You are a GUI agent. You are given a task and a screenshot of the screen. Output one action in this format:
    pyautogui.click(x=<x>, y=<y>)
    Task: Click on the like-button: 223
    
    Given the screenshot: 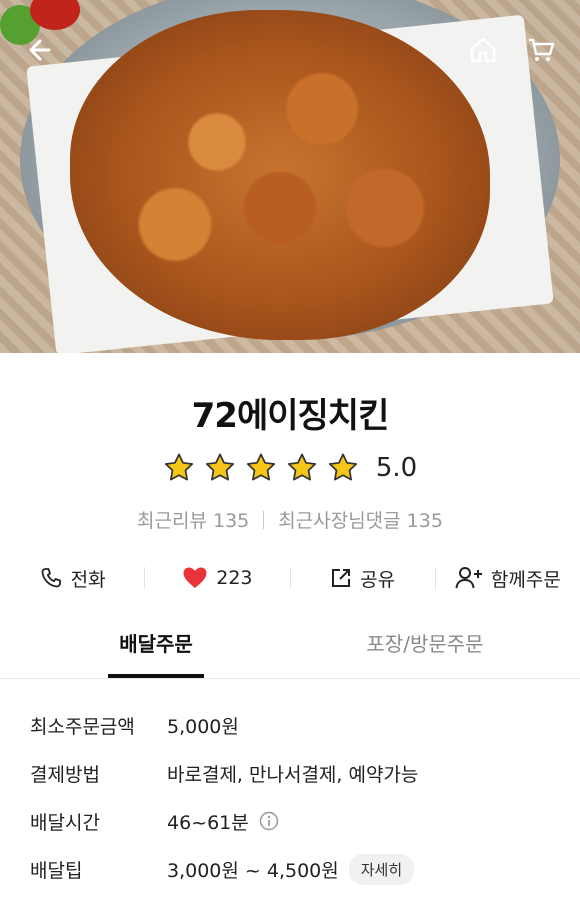 What is the action you would take?
    pyautogui.click(x=217, y=578)
    